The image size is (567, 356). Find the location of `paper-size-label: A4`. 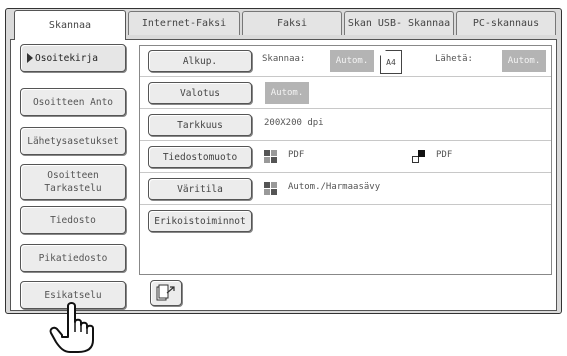

paper-size-label: A4 is located at coordinates (391, 62).